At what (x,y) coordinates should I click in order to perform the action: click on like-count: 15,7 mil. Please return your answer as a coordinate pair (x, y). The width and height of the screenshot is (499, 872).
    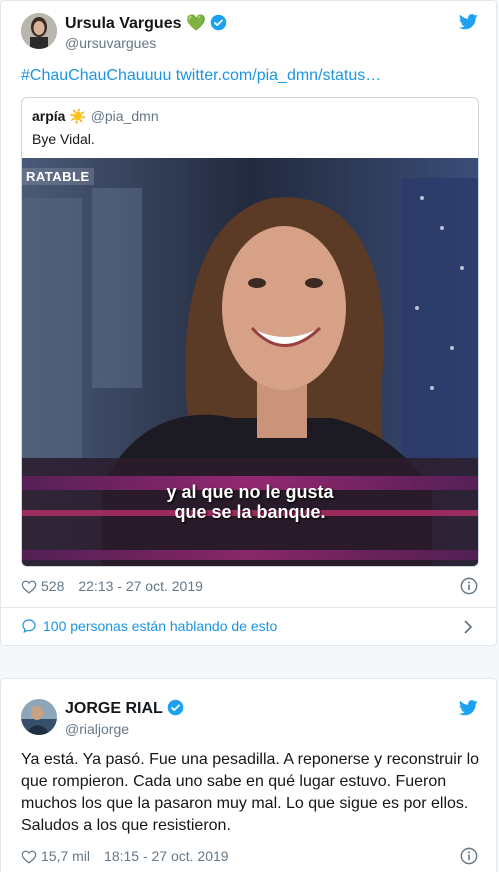
    Looking at the image, I should click on (65, 856).